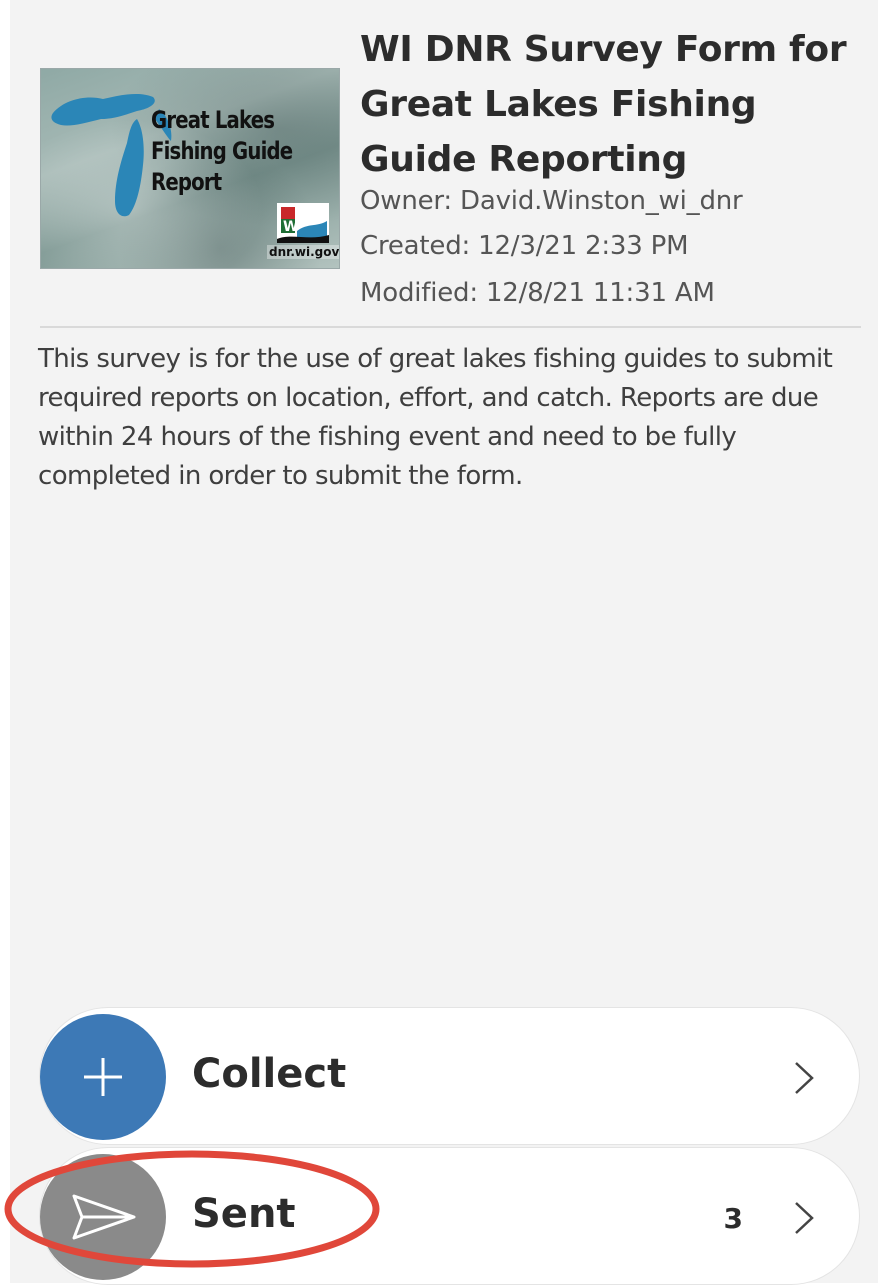  Describe the element at coordinates (449, 1216) in the screenshot. I see `sent-button: Sent 3` at that location.